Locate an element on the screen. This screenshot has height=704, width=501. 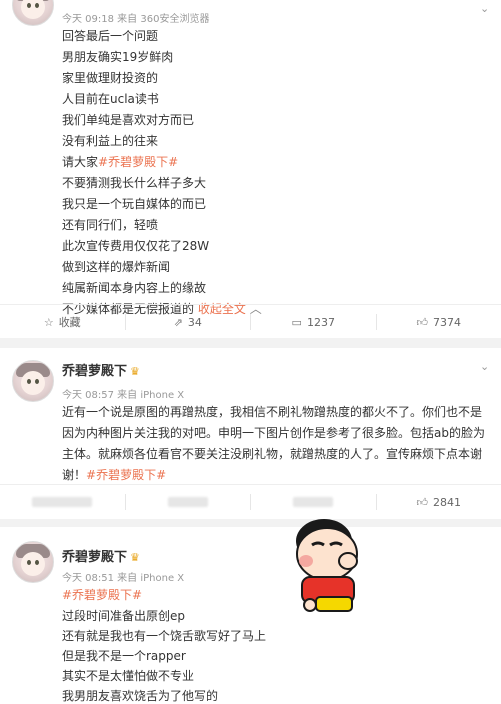
post-line: 我只是一个玩自媒体的而已 is located at coordinates (134, 203).